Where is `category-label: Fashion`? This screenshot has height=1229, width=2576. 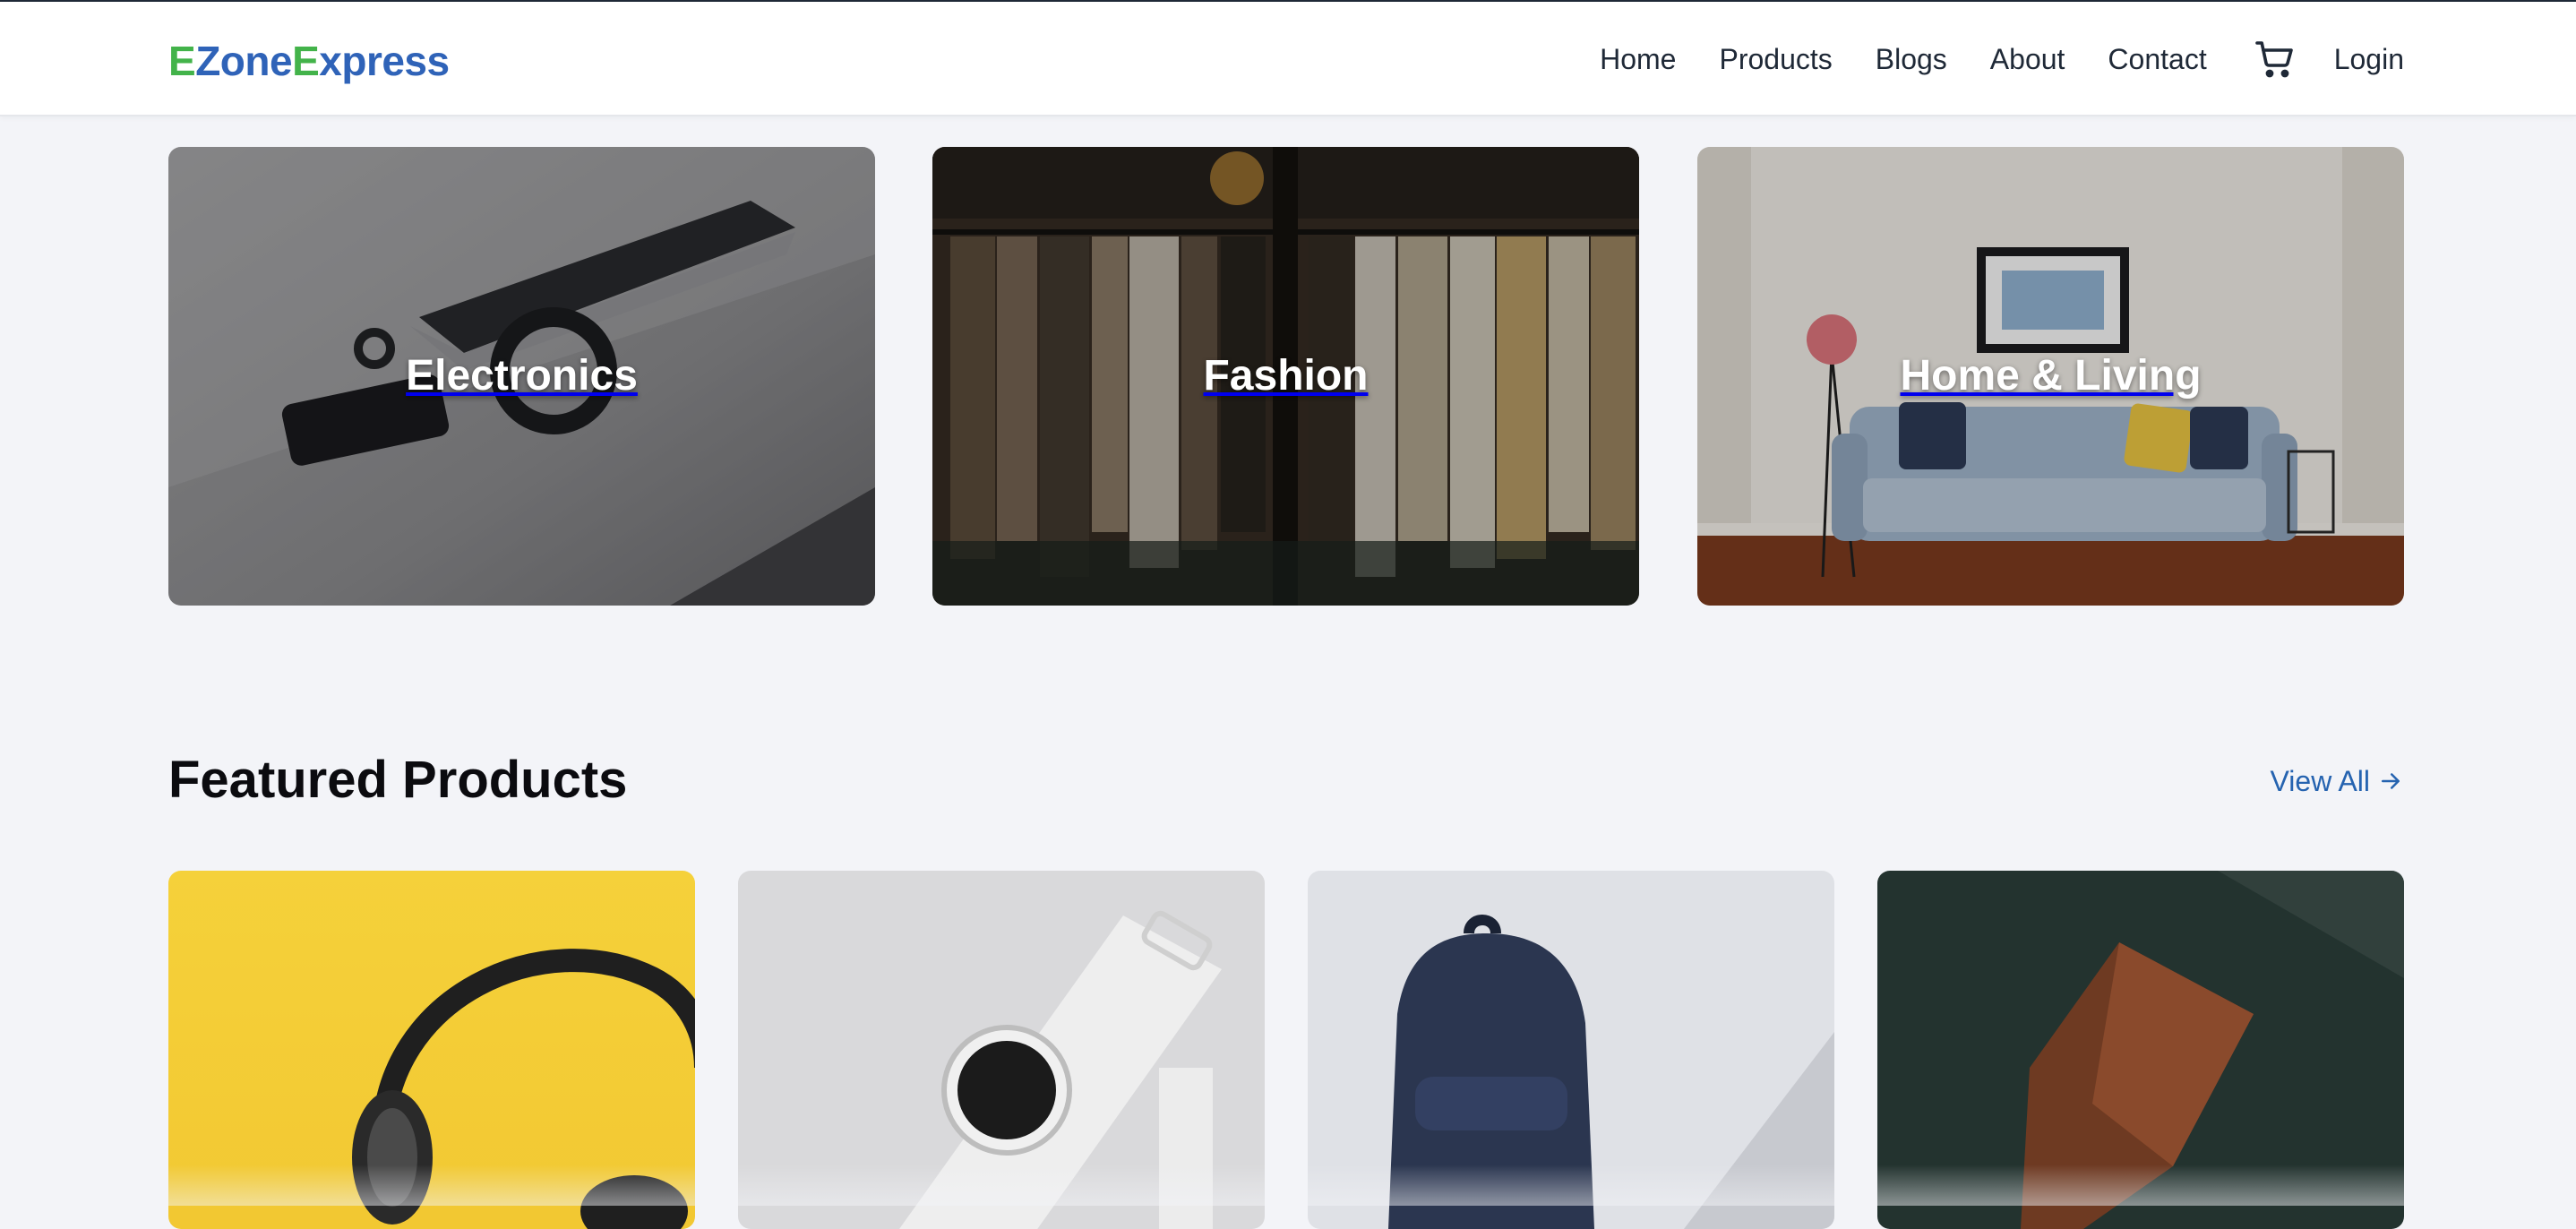
category-label: Fashion is located at coordinates (1286, 376).